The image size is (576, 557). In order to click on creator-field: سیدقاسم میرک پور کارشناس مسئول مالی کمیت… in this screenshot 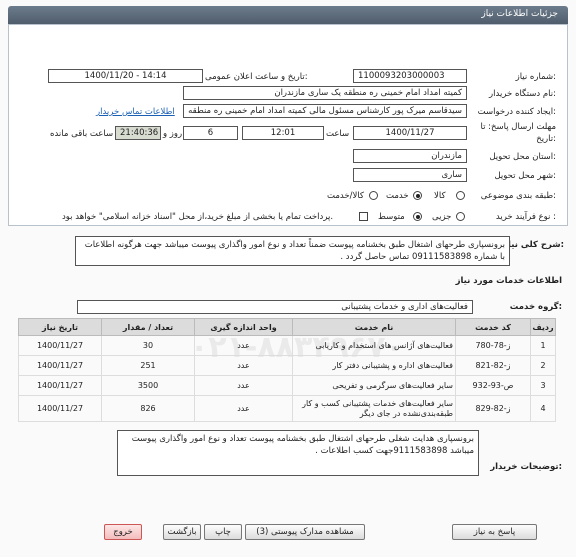, I will do `click(325, 111)`.